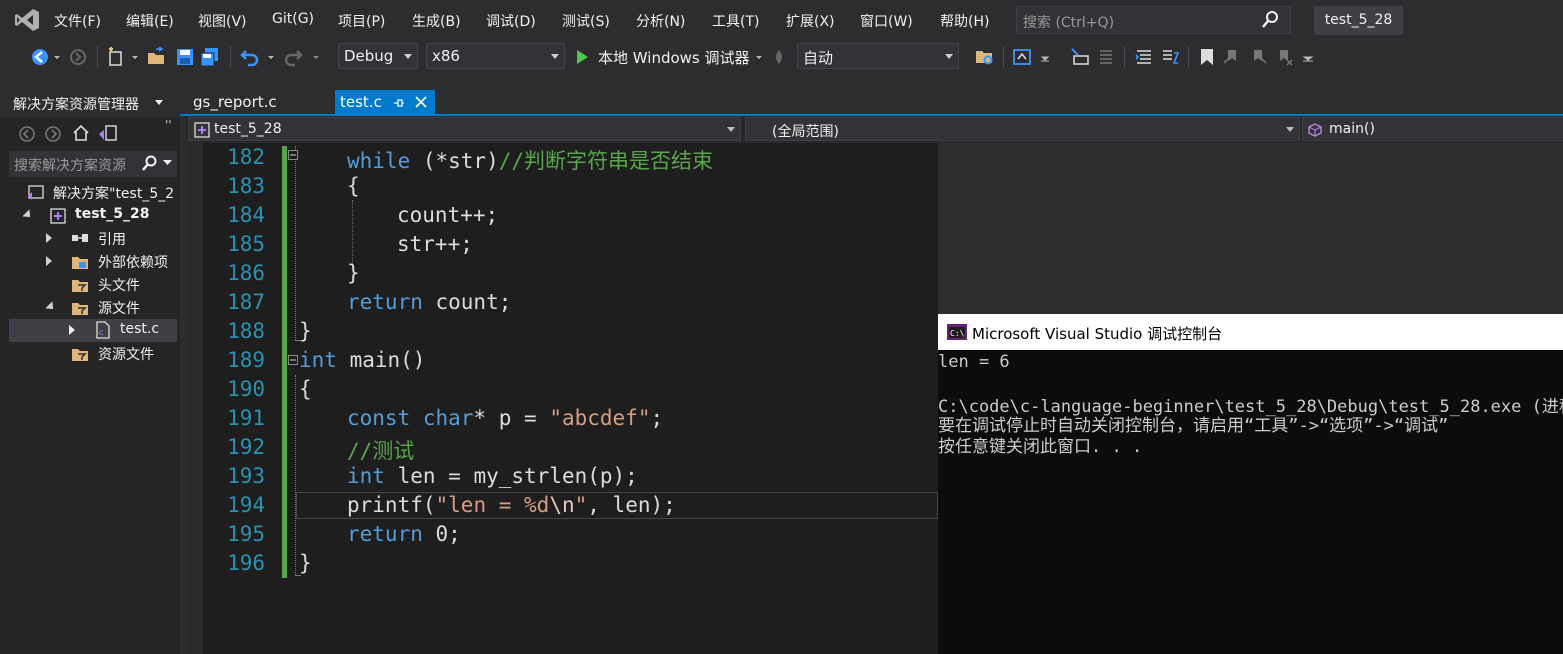 The image size is (1563, 654). What do you see at coordinates (1284, 57) in the screenshot?
I see `clear-bookmarks-icon` at bounding box center [1284, 57].